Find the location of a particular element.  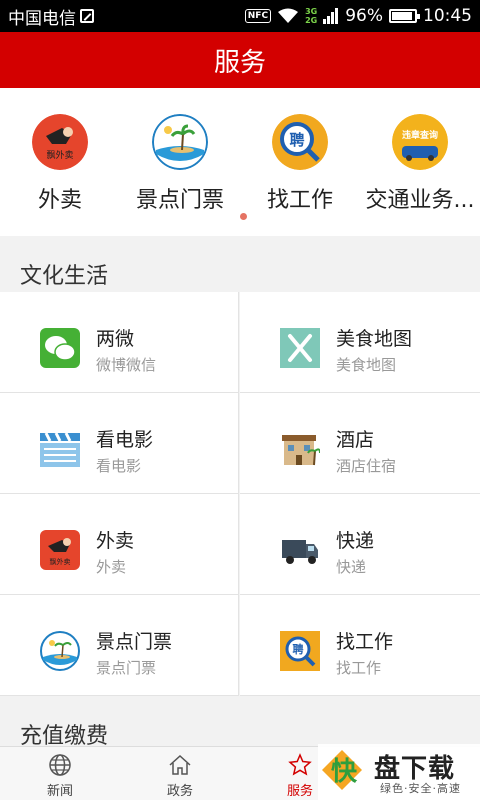

grid-item-takeout: 飘外卖 外卖 外卖 is located at coordinates (119, 544).